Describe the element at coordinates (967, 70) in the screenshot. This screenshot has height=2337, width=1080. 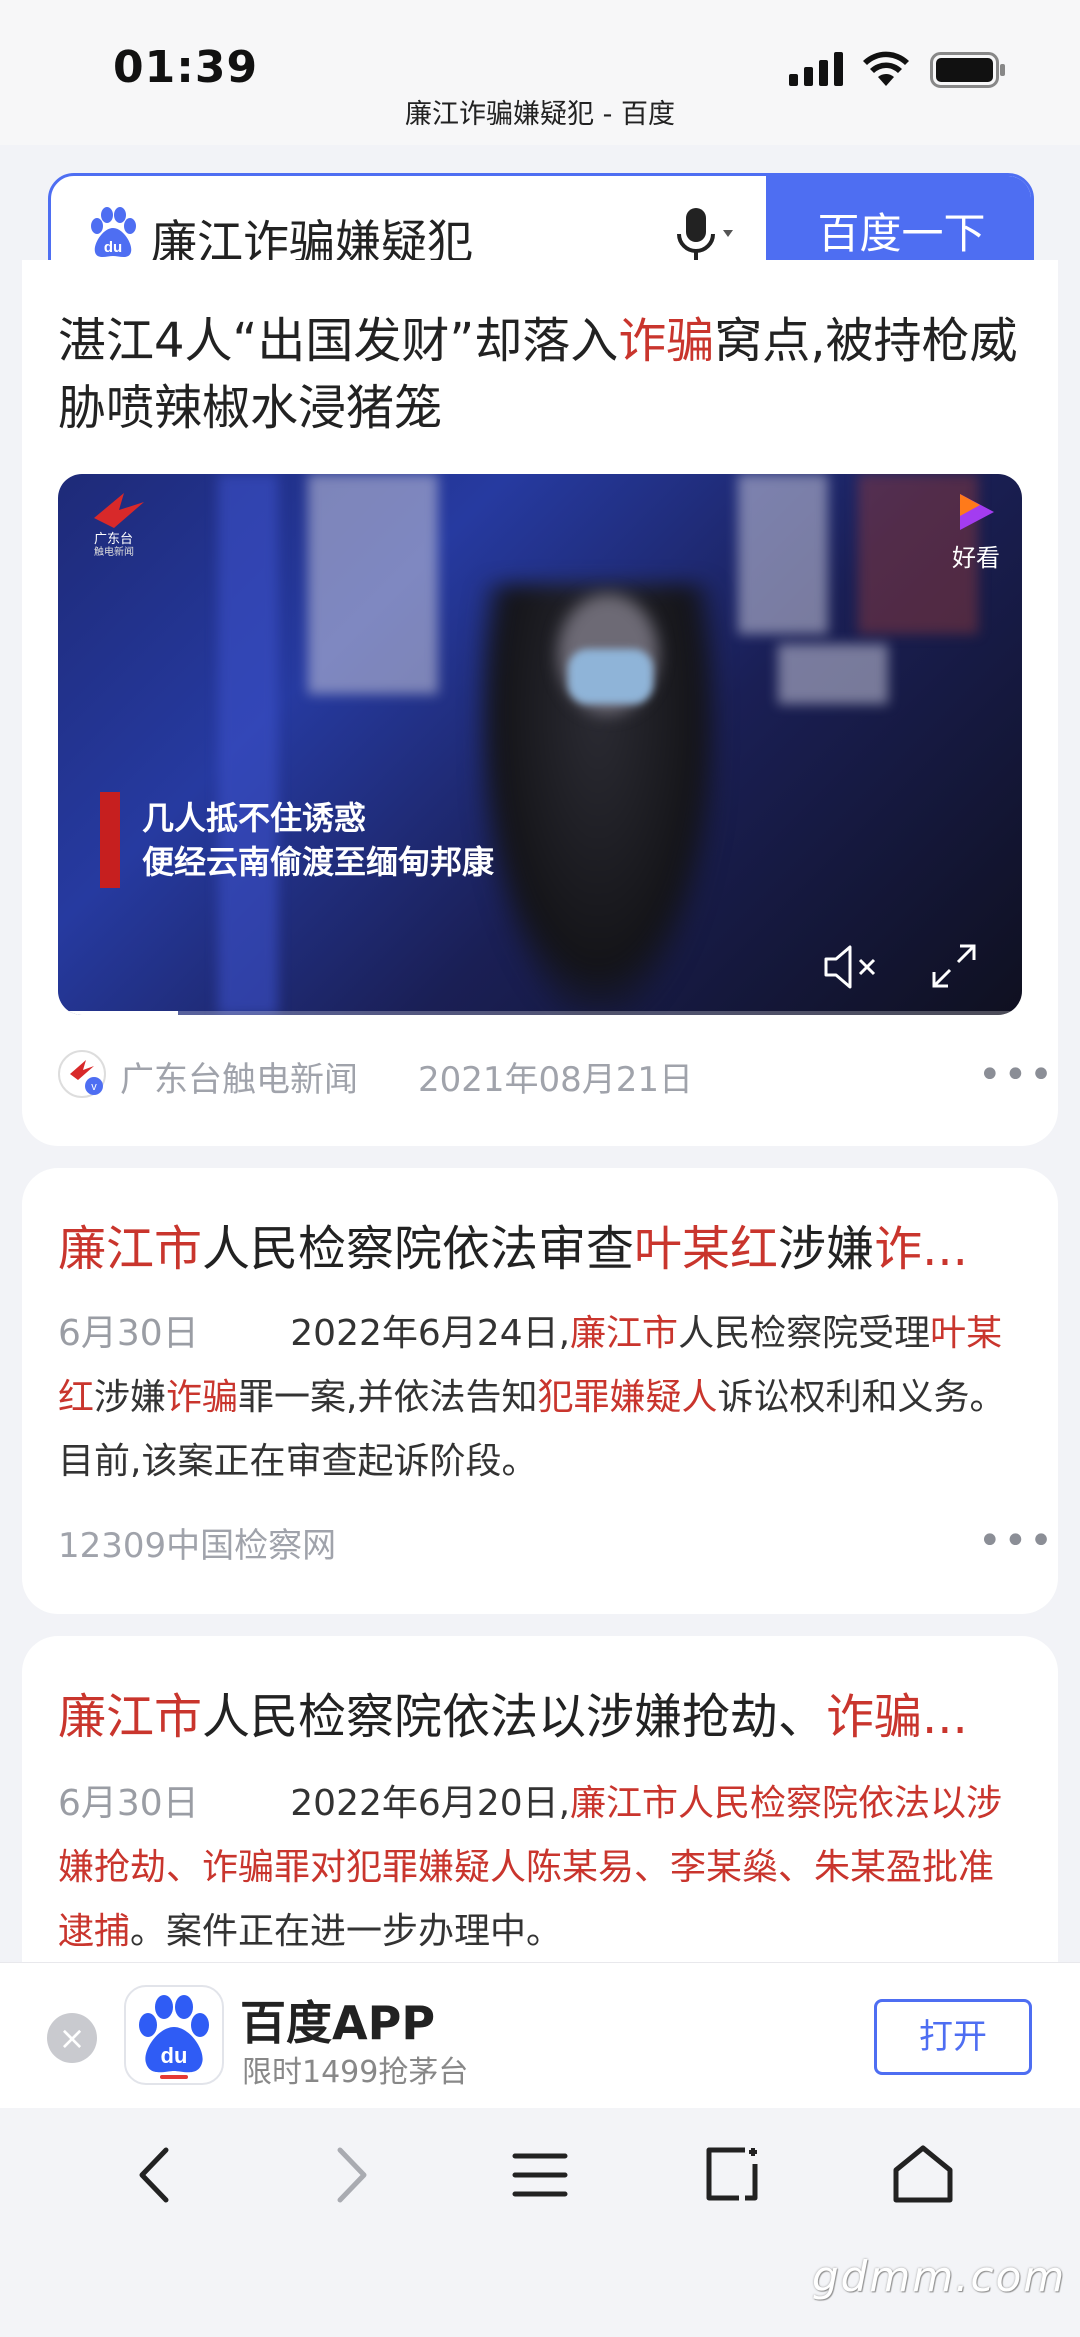
I see `battery-icon` at that location.